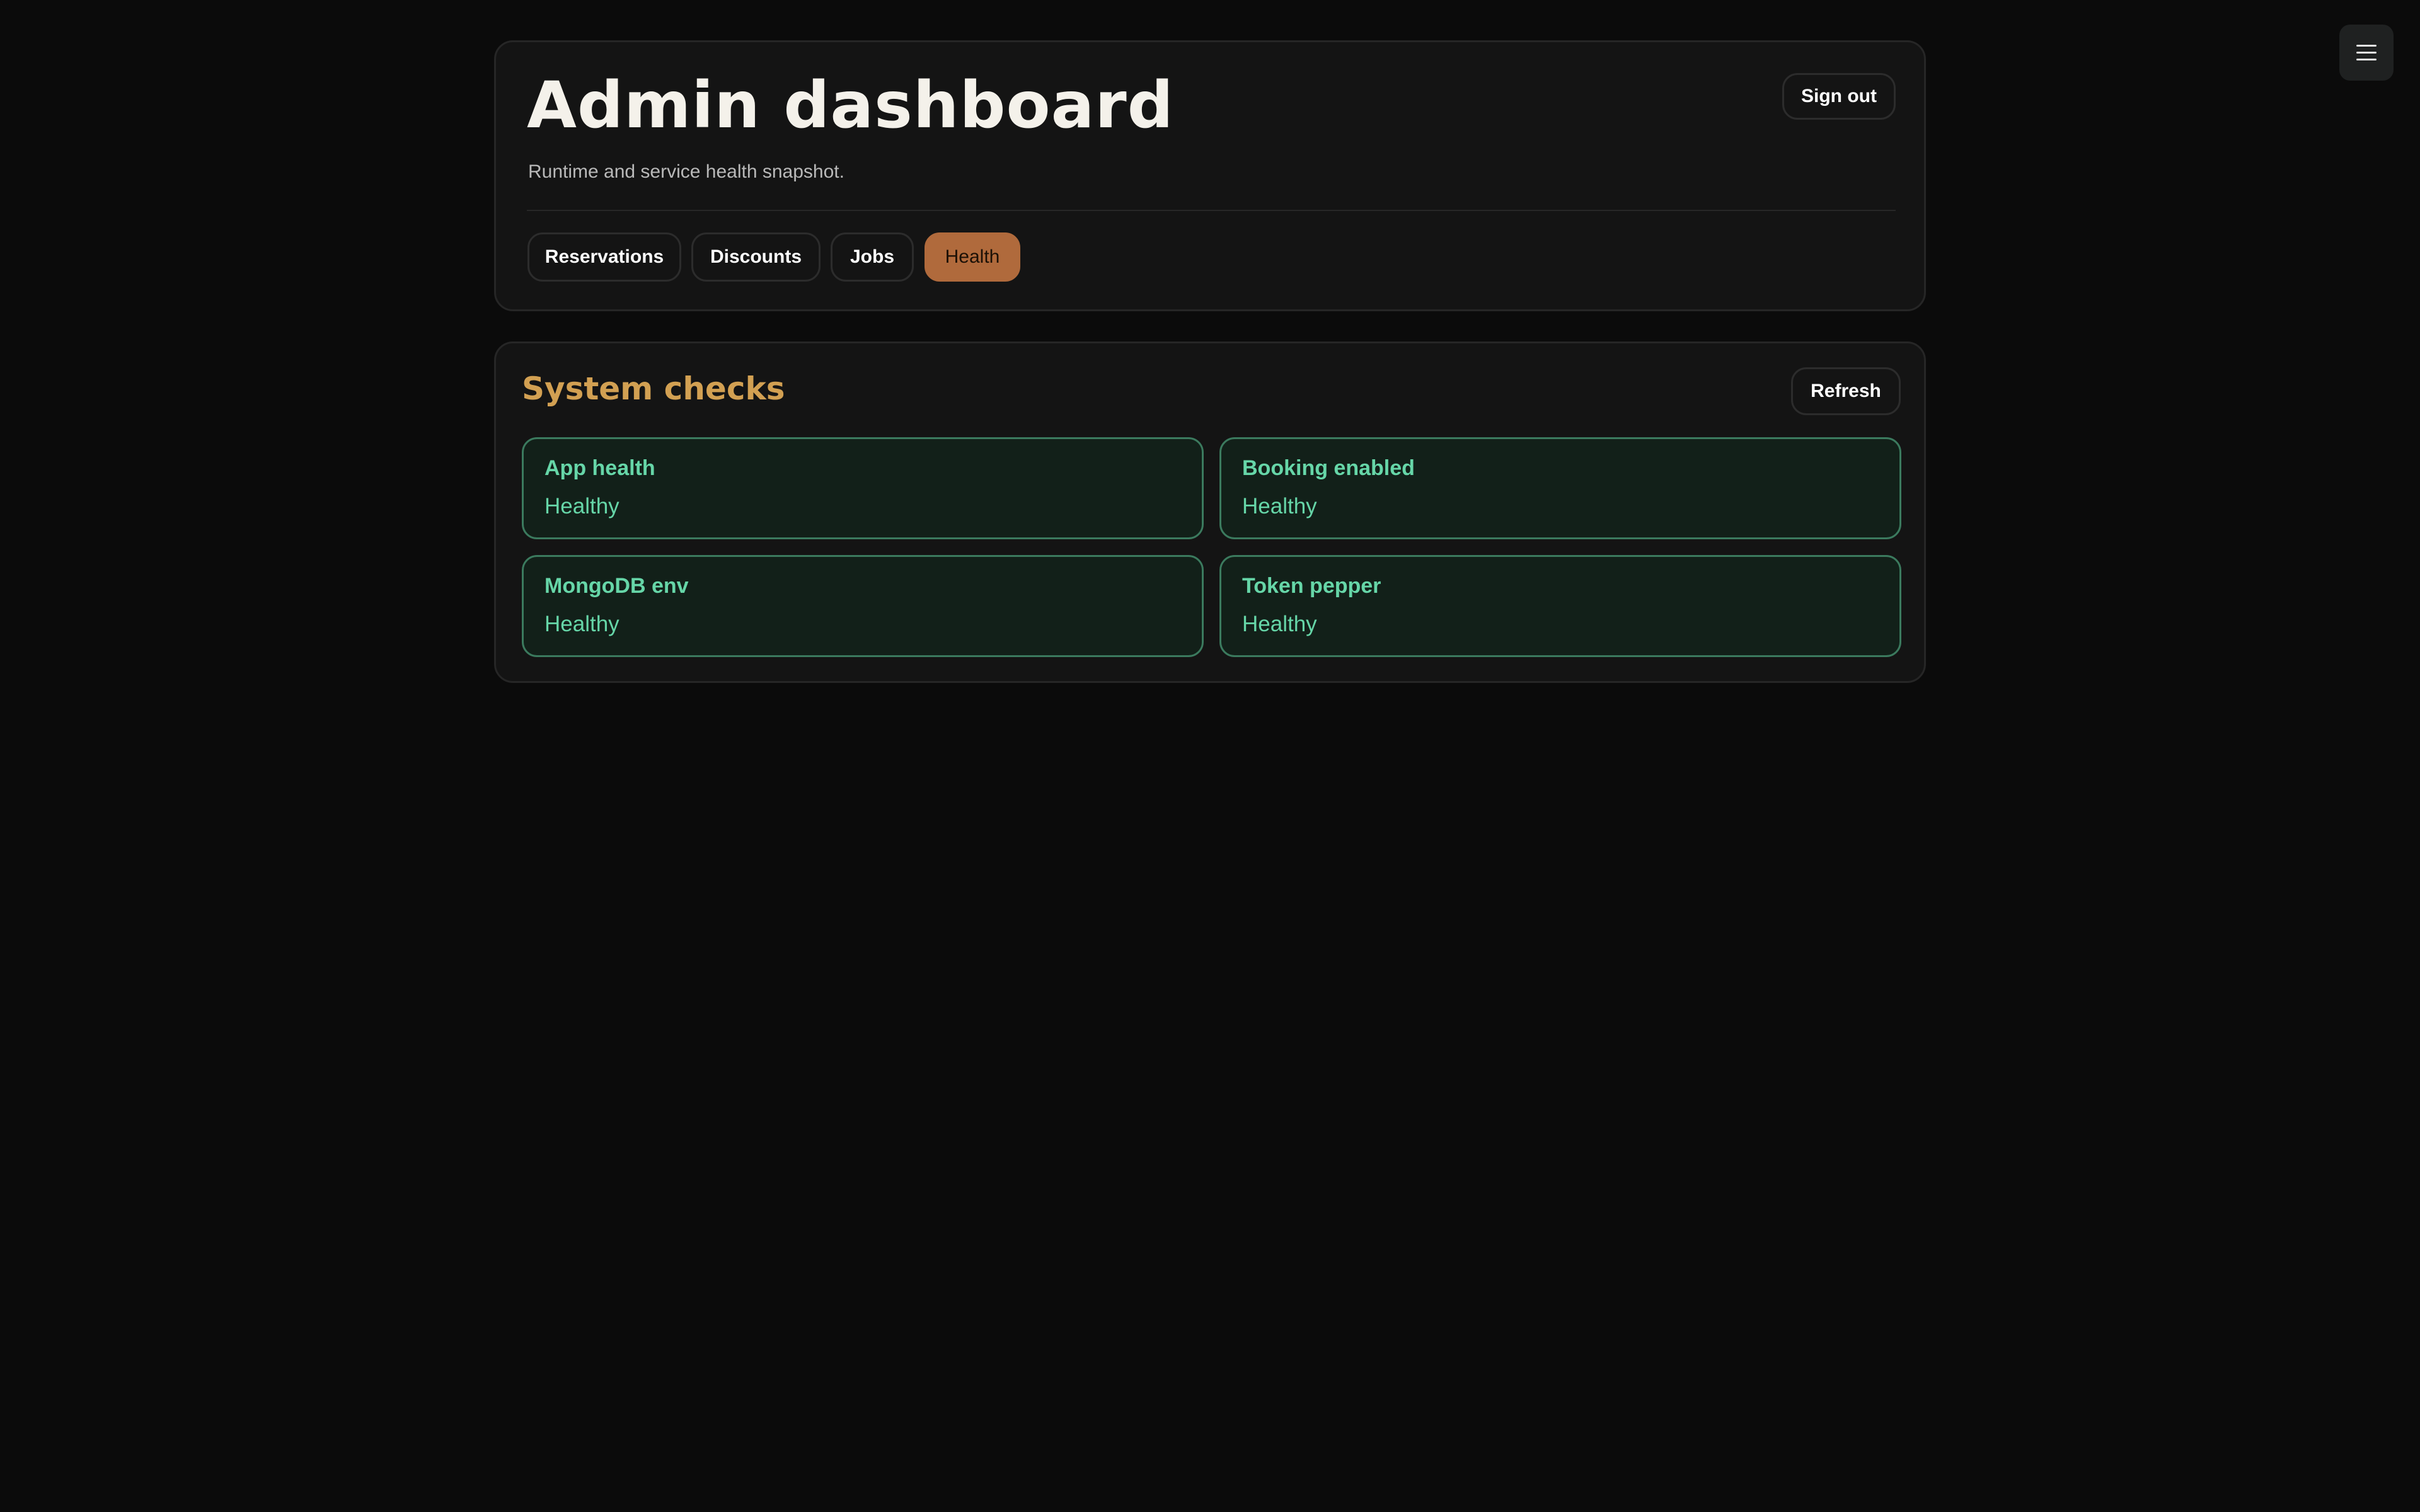 The image size is (2420, 1512). What do you see at coordinates (1312, 586) in the screenshot?
I see `check-name: Token pepper` at bounding box center [1312, 586].